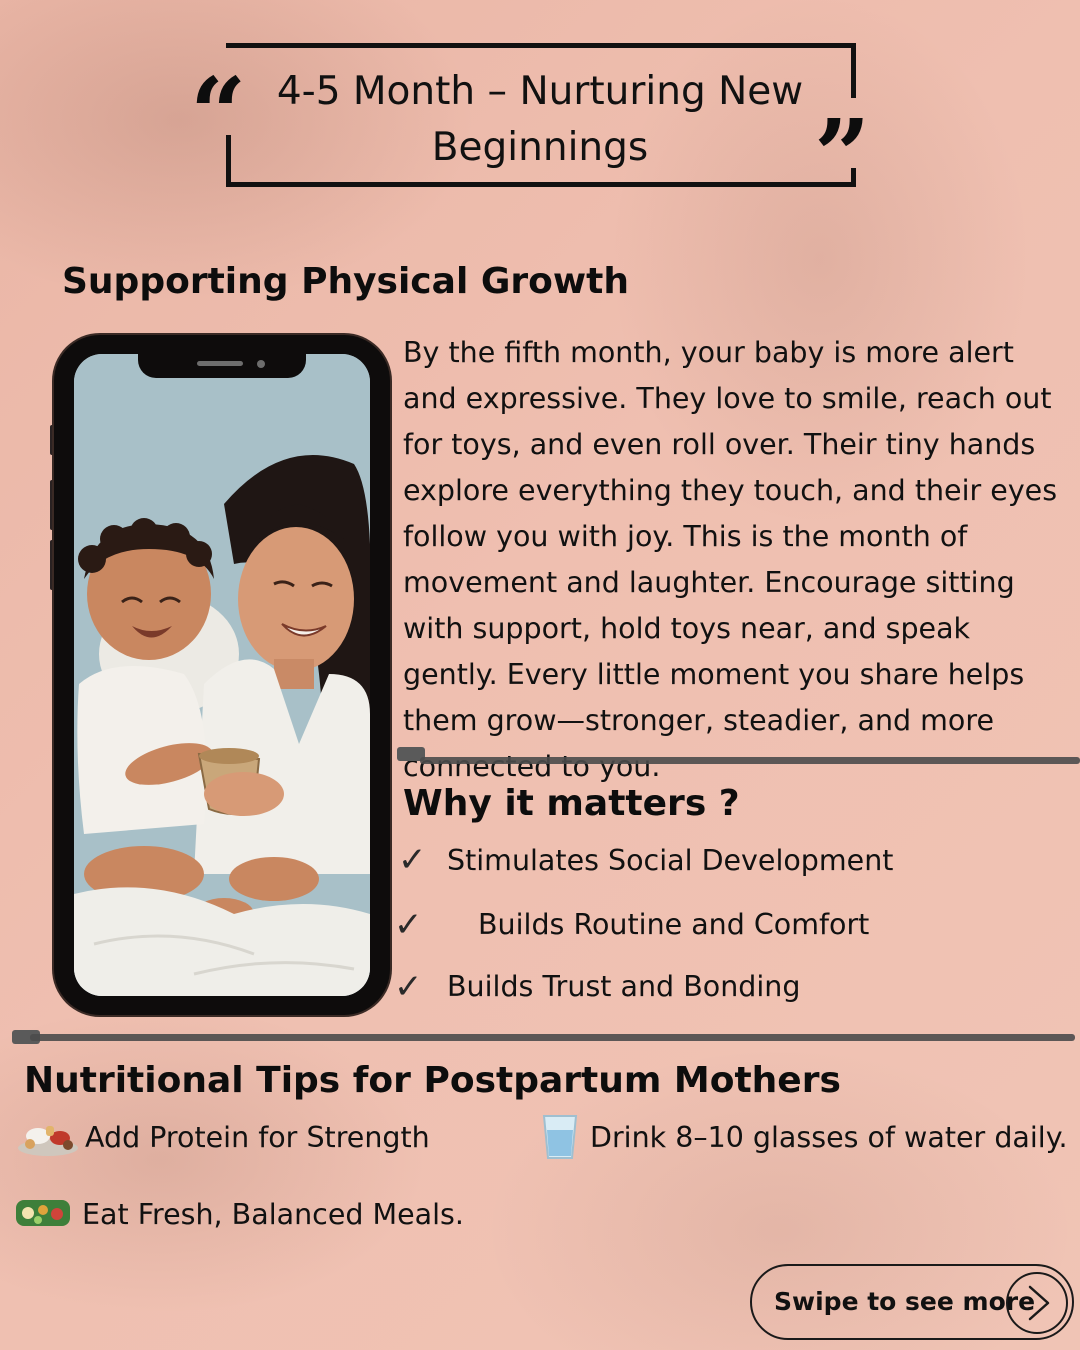 The width and height of the screenshot is (1080, 1350). What do you see at coordinates (43, 1213) in the screenshot?
I see `balanced-meal-icon` at bounding box center [43, 1213].